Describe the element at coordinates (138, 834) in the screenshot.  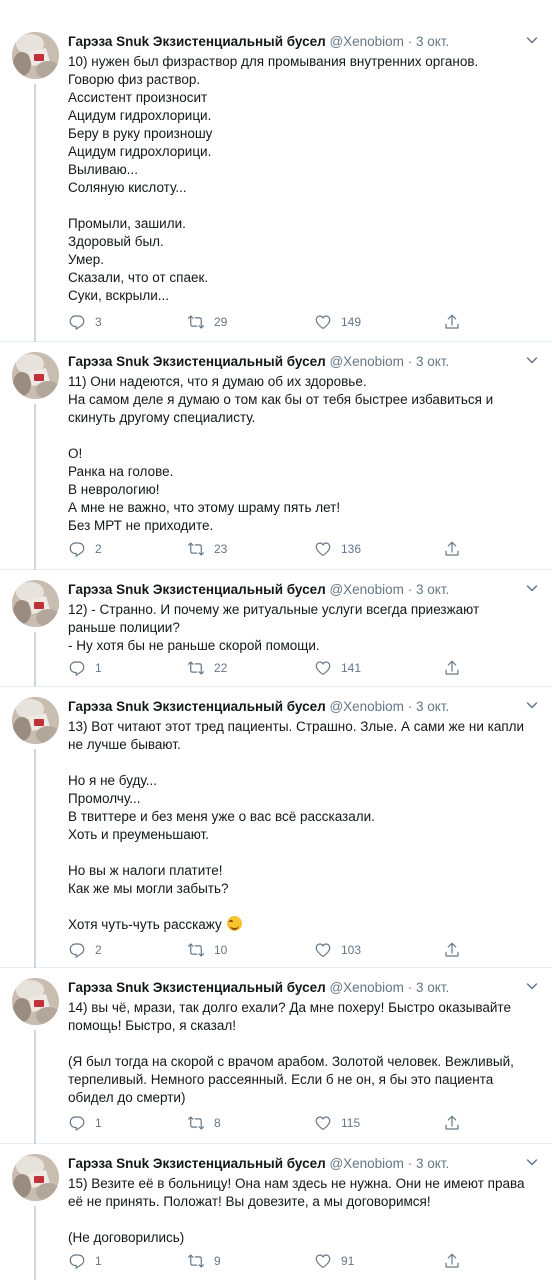
I see `tweet-line: Хоть и преуменьшают.` at that location.